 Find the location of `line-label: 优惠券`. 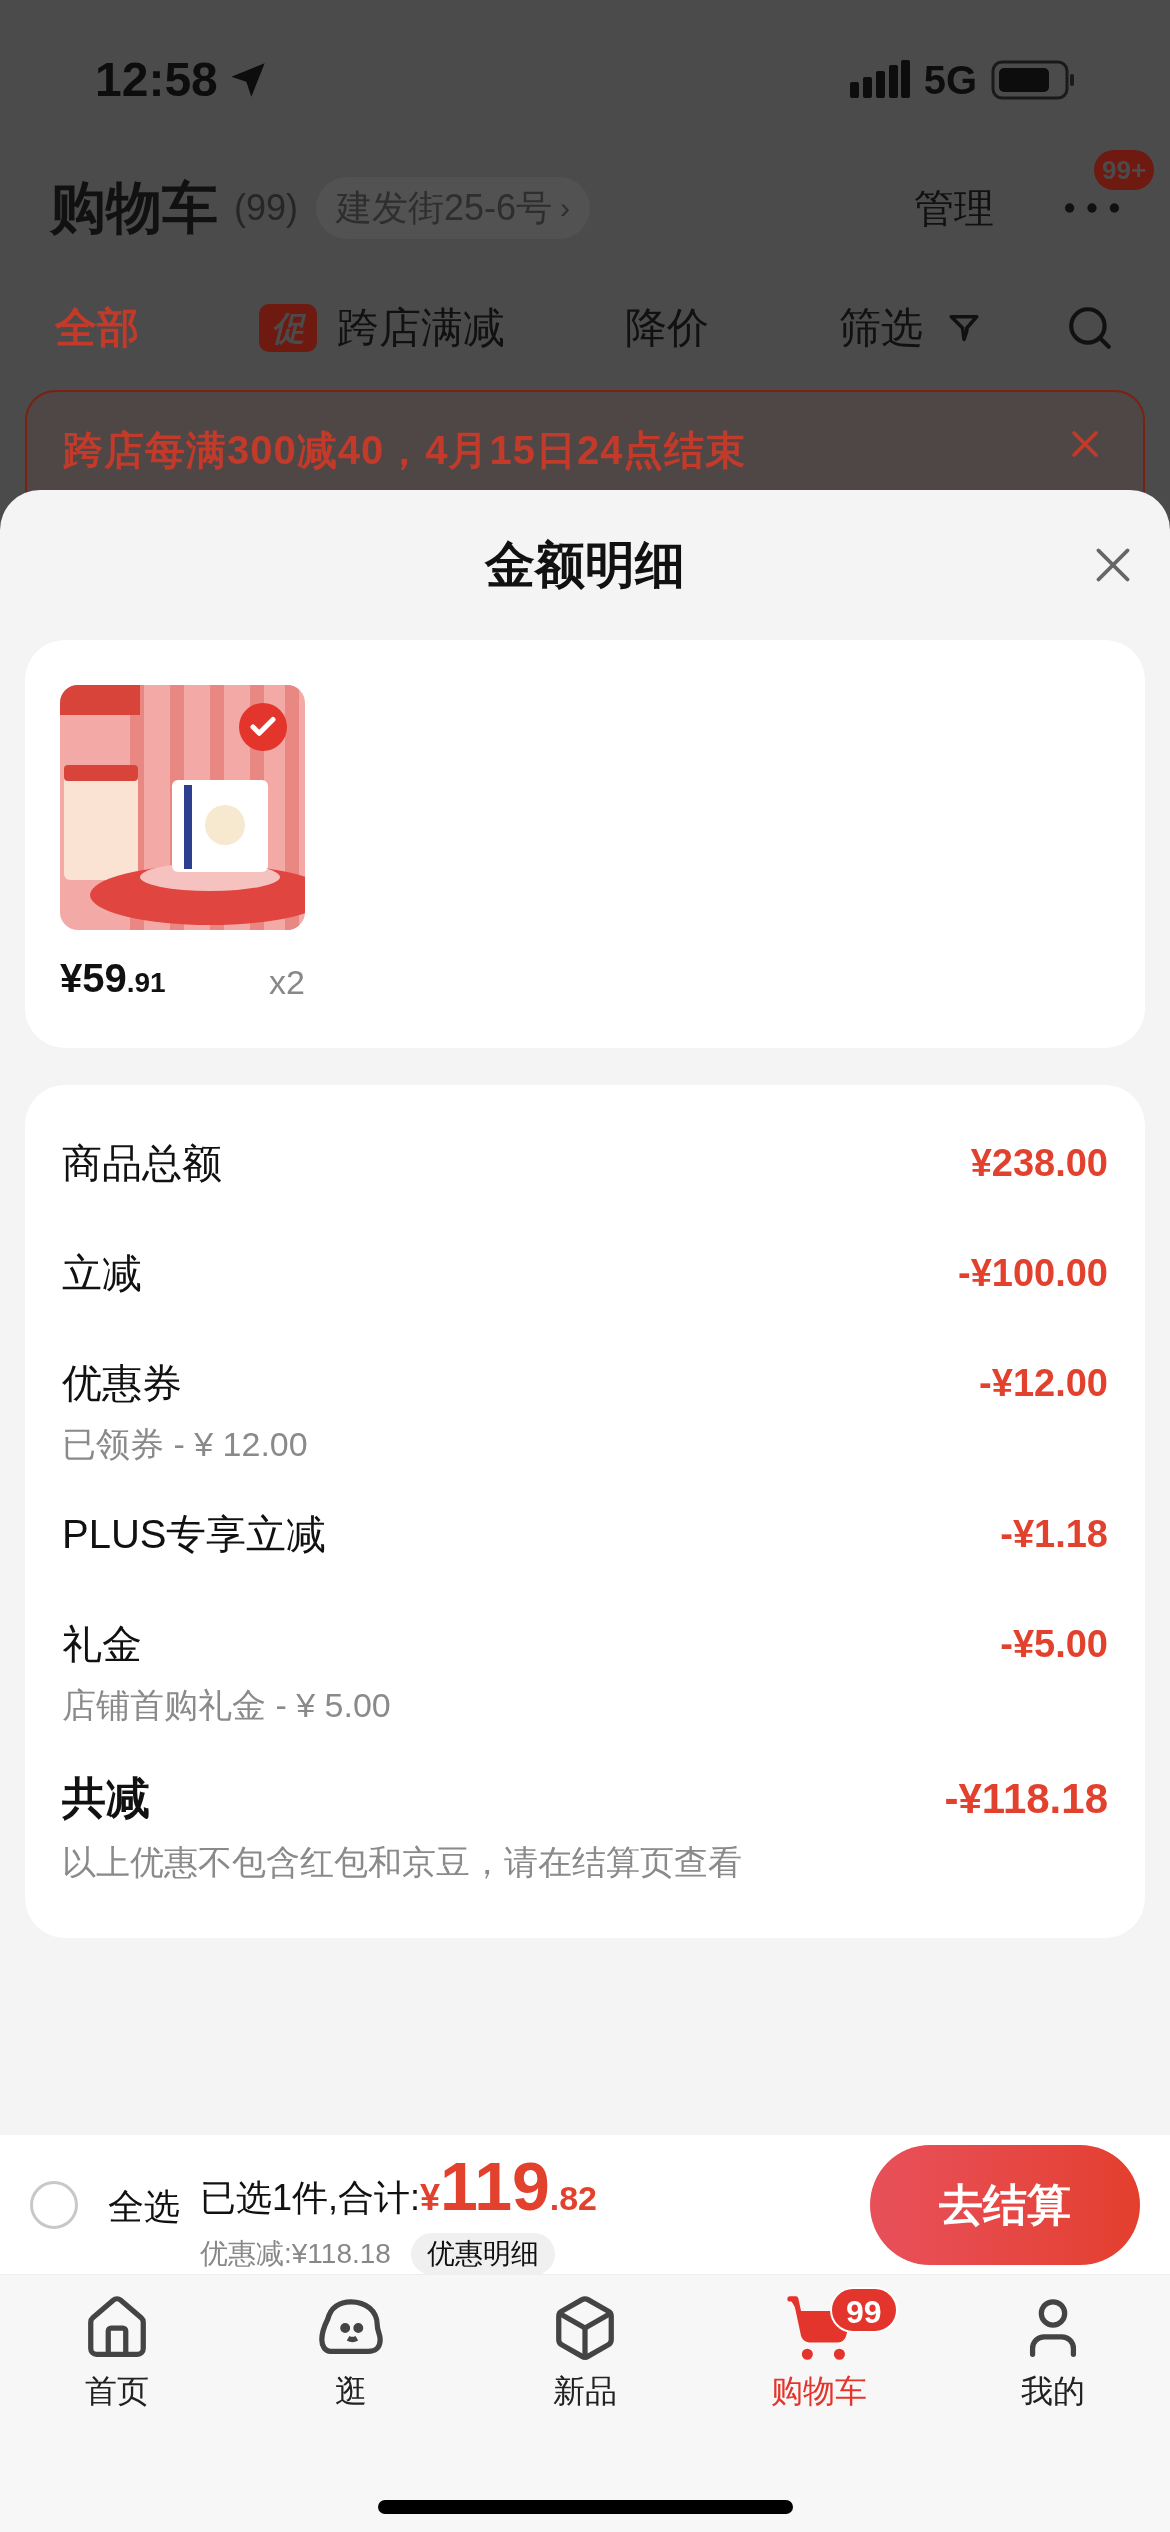

line-label: 优惠券 is located at coordinates (122, 1383).